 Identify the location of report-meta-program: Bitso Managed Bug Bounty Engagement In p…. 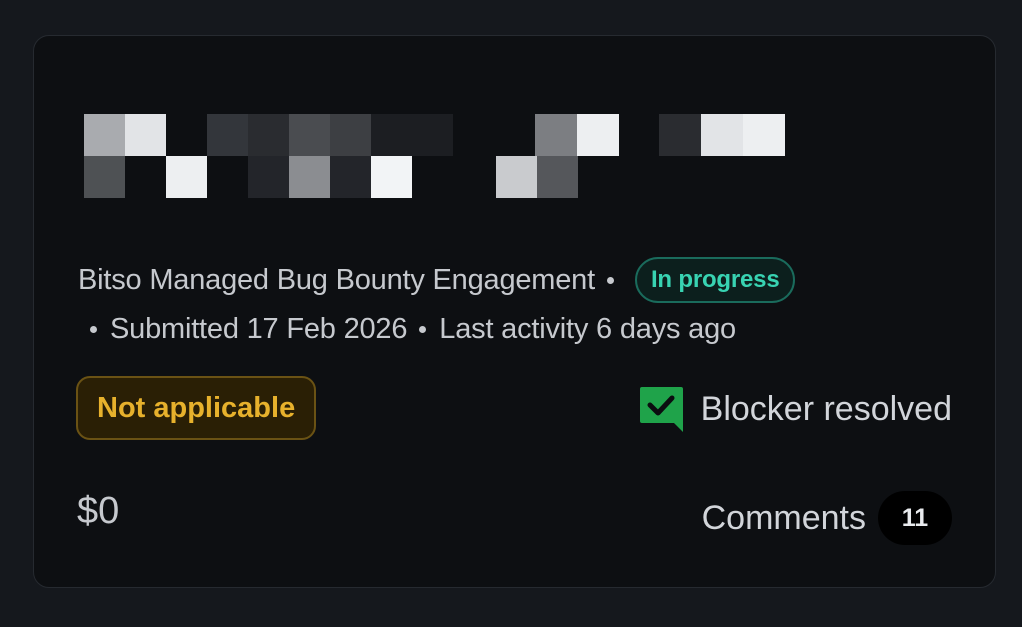
(437, 280).